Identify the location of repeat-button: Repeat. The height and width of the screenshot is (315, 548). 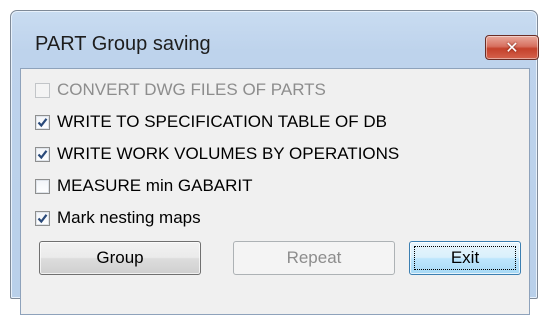
(314, 258).